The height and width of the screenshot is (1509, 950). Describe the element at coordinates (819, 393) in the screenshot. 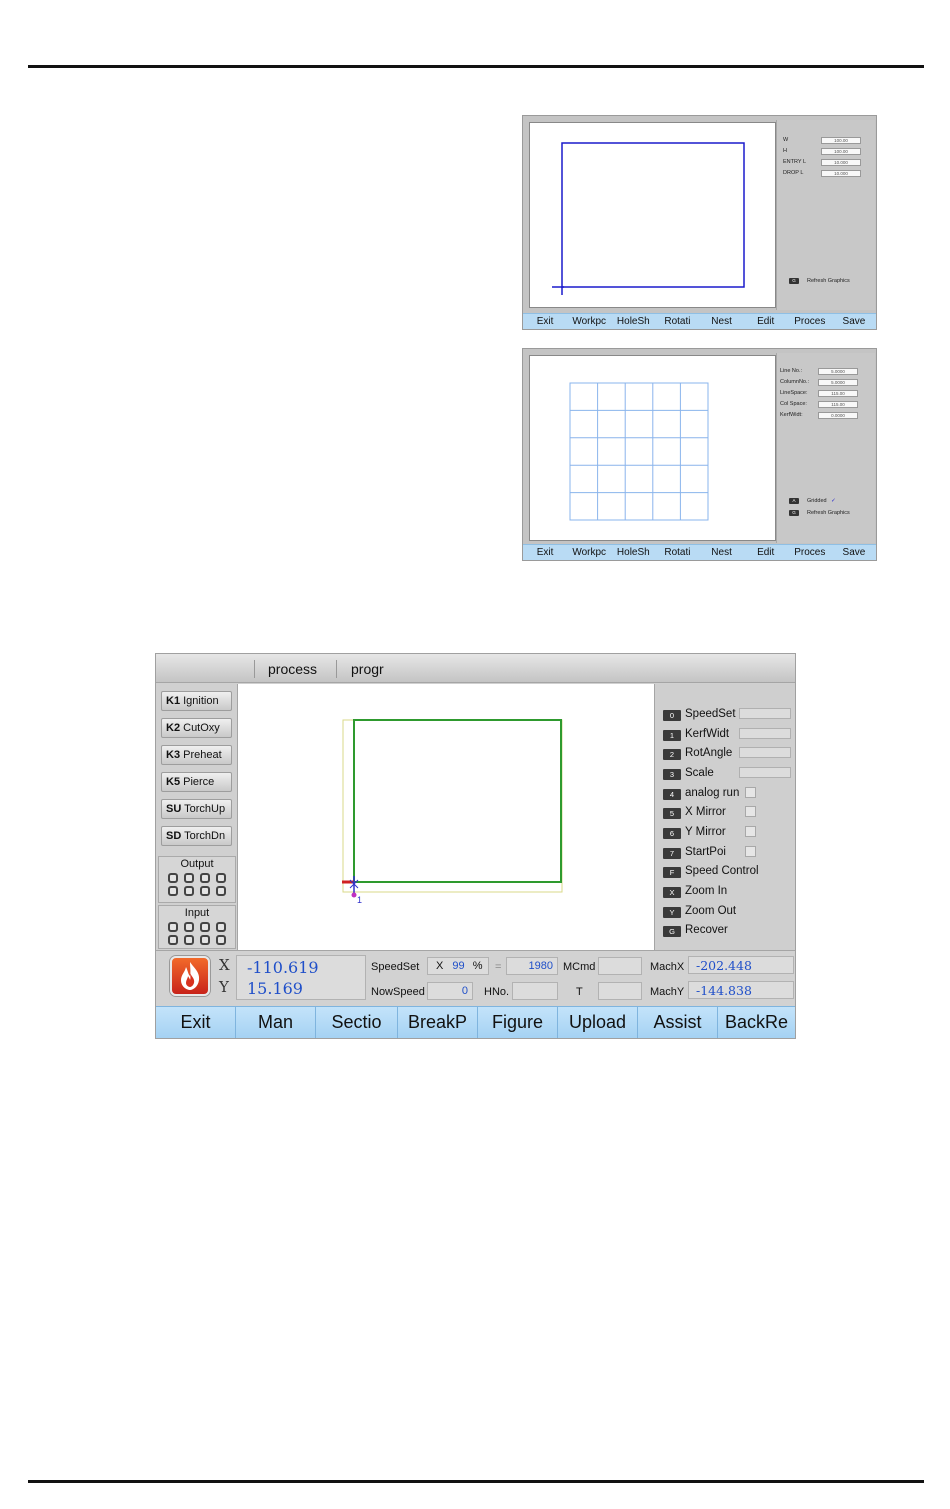

I see `param-line-space: LineSpace: 115.00` at that location.